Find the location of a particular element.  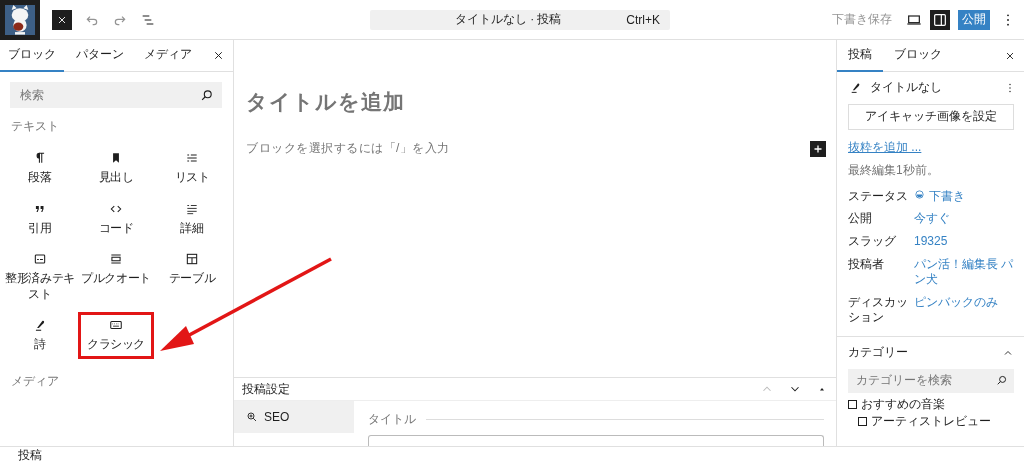

property-label: 投稿者 is located at coordinates (866, 264).